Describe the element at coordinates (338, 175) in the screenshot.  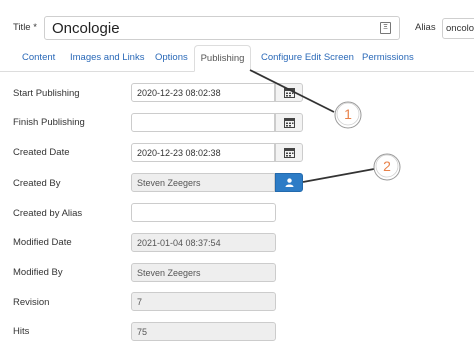
I see `callout-2-line` at that location.